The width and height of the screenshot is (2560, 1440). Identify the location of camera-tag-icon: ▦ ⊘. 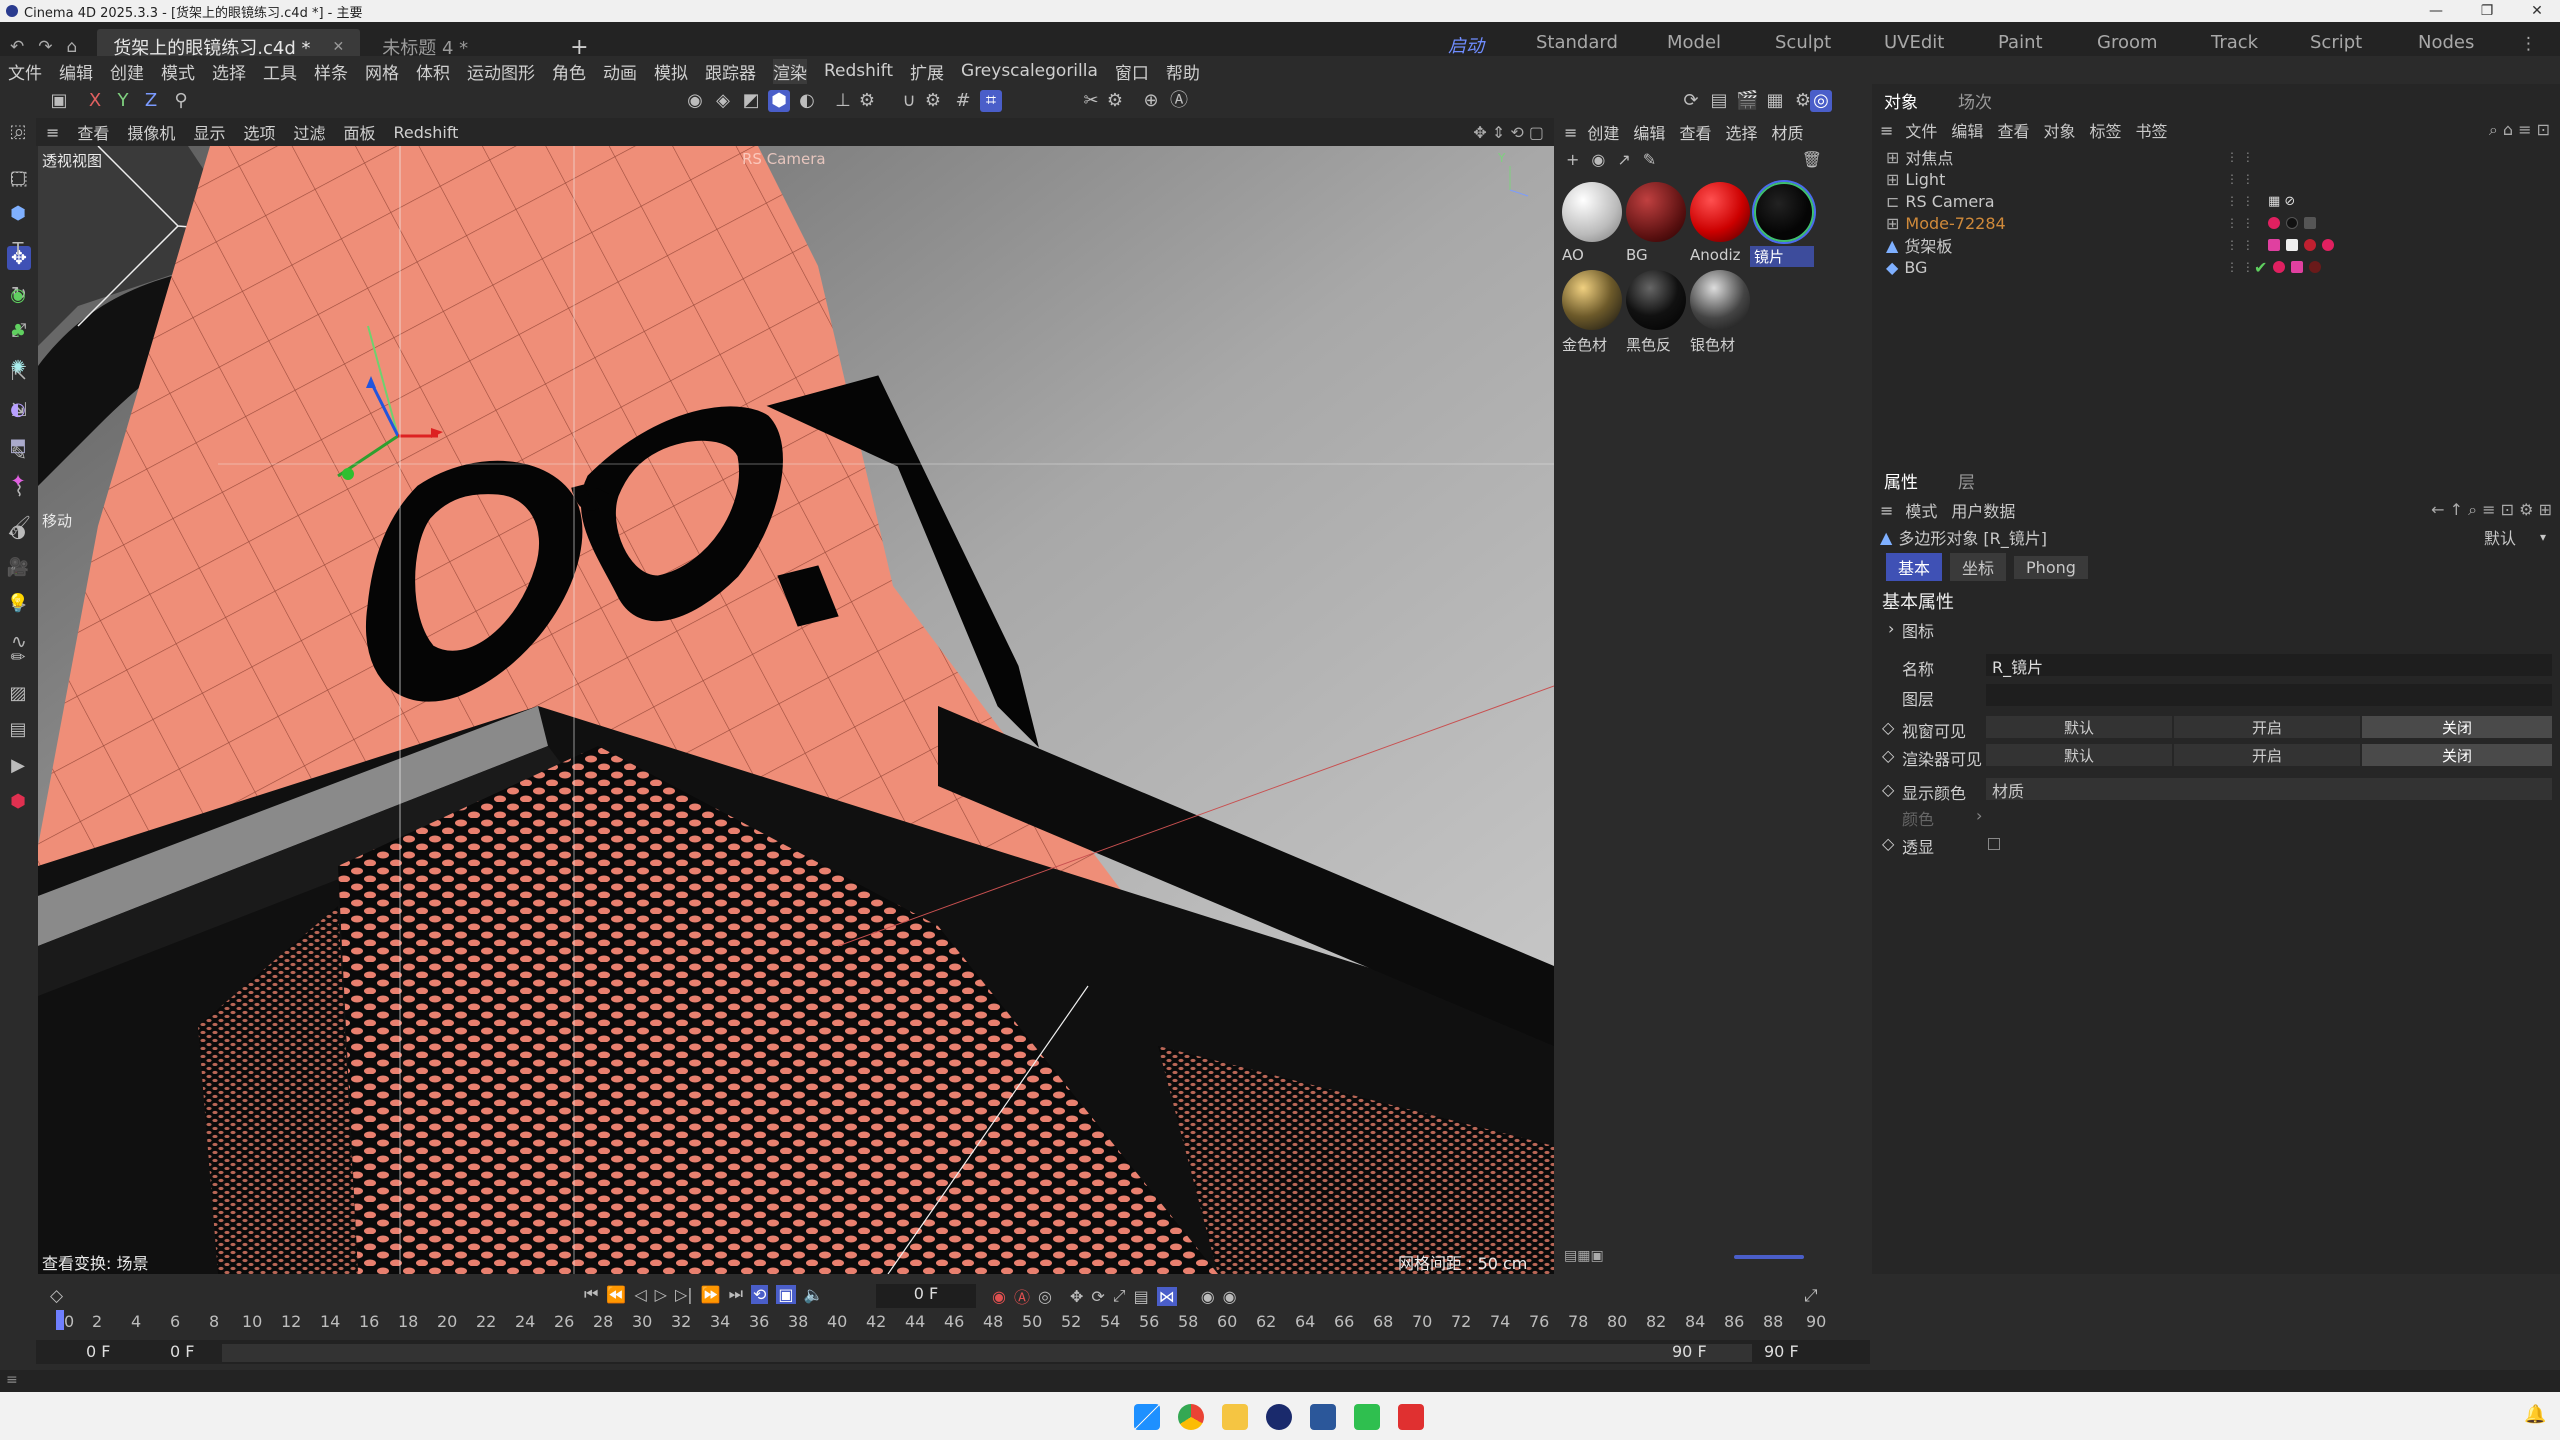
(2281, 201).